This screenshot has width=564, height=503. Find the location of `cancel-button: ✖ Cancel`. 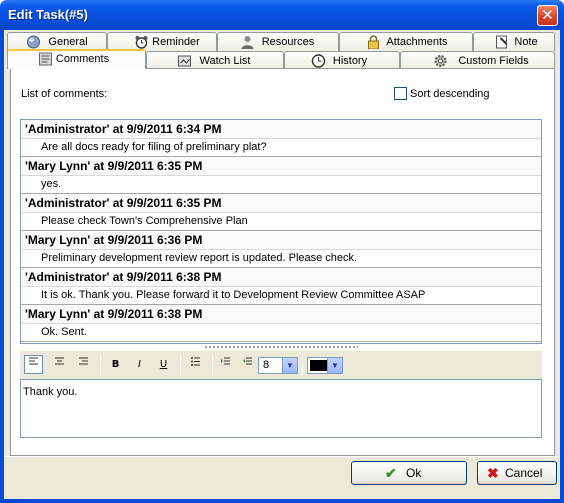

cancel-button: ✖ Cancel is located at coordinates (517, 473).